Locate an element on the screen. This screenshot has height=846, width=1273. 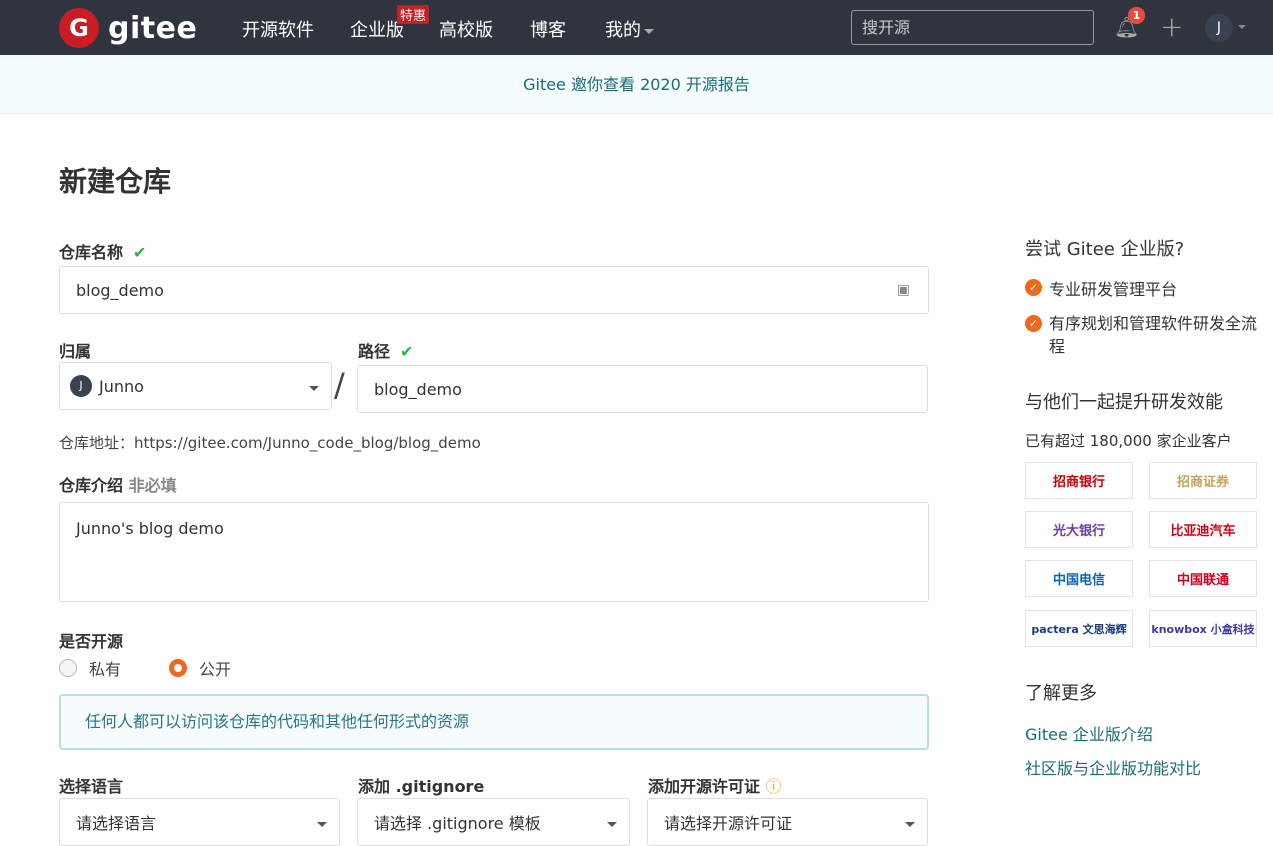
radio-label: 公开 is located at coordinates (215, 669).